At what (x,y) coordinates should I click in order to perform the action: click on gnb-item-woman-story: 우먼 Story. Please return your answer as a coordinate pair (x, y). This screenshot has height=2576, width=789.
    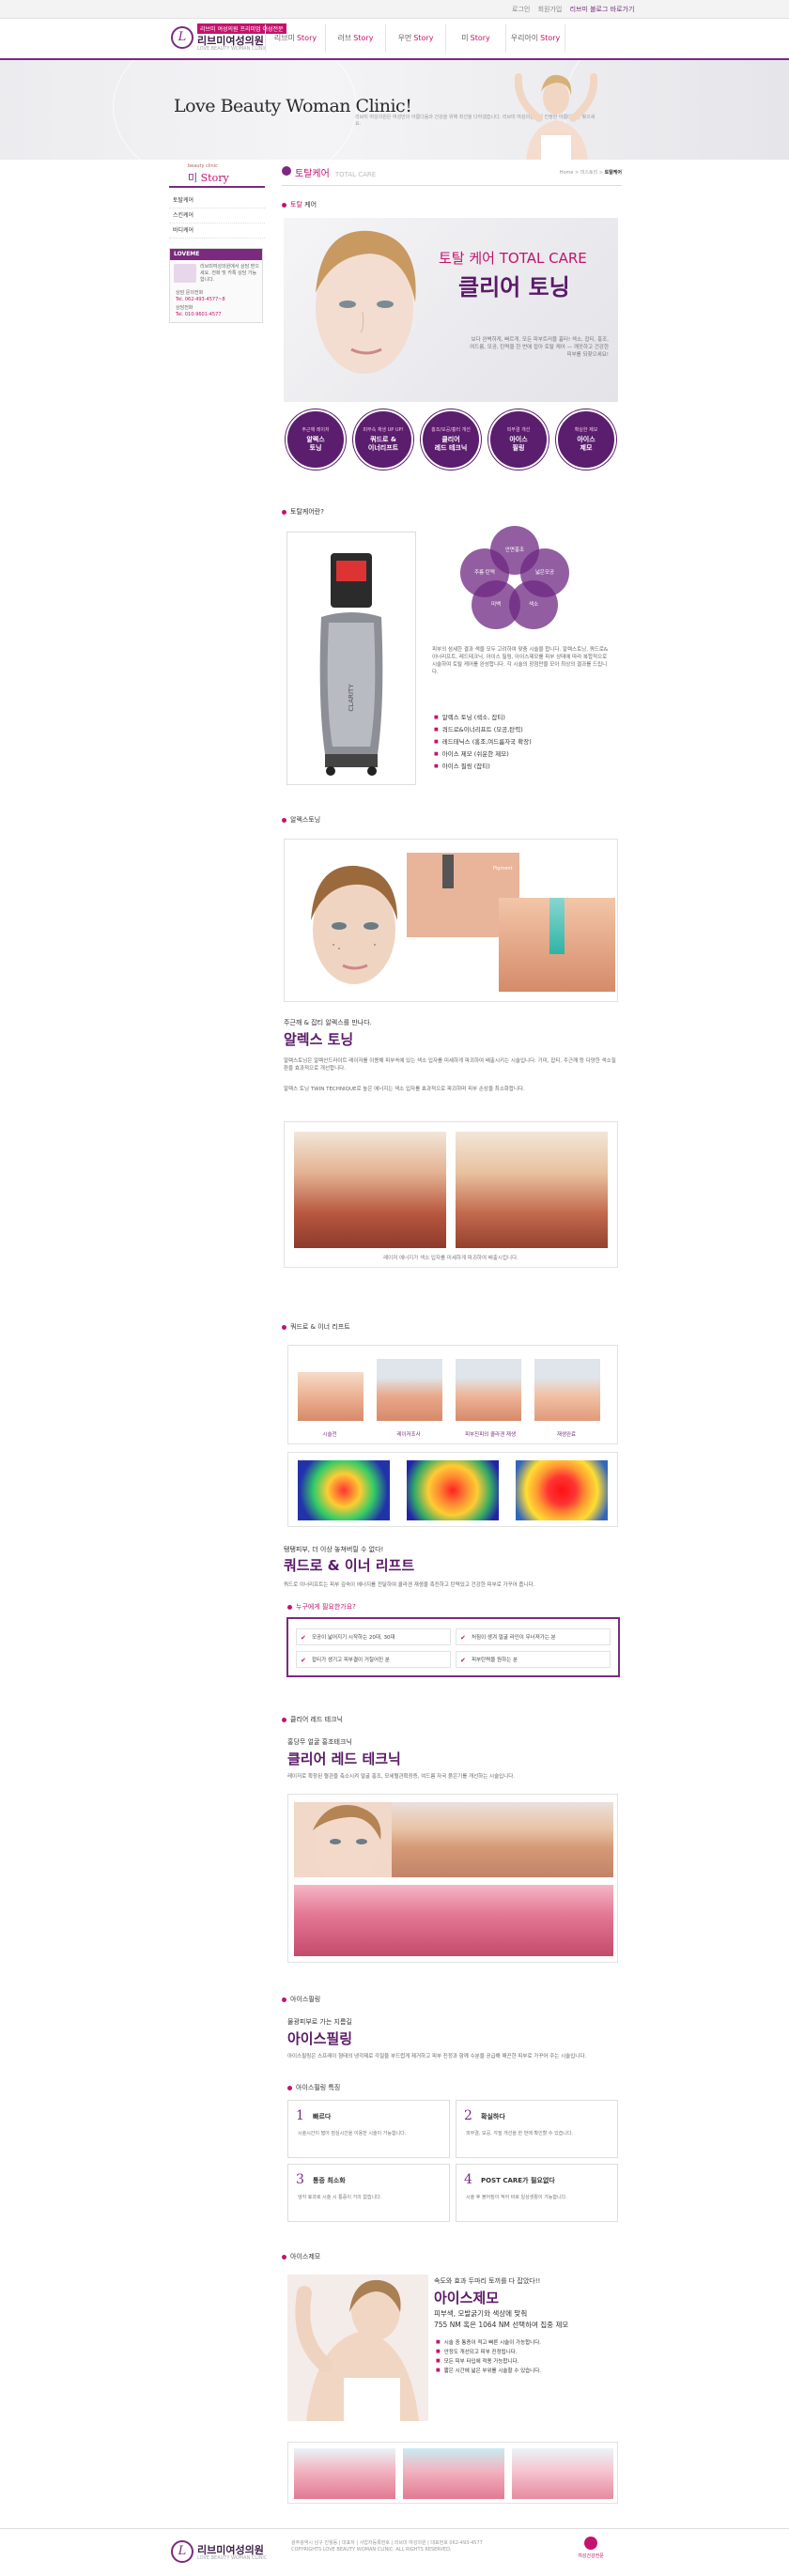
    Looking at the image, I should click on (415, 38).